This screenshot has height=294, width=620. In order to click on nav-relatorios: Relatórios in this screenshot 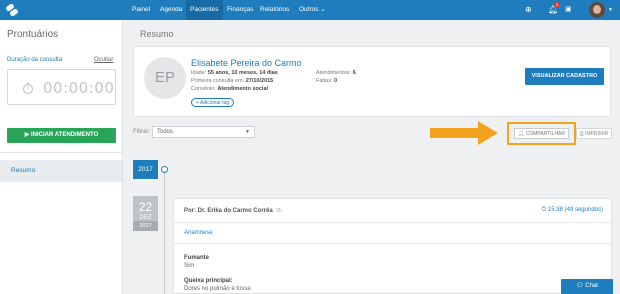, I will do `click(274, 10)`.